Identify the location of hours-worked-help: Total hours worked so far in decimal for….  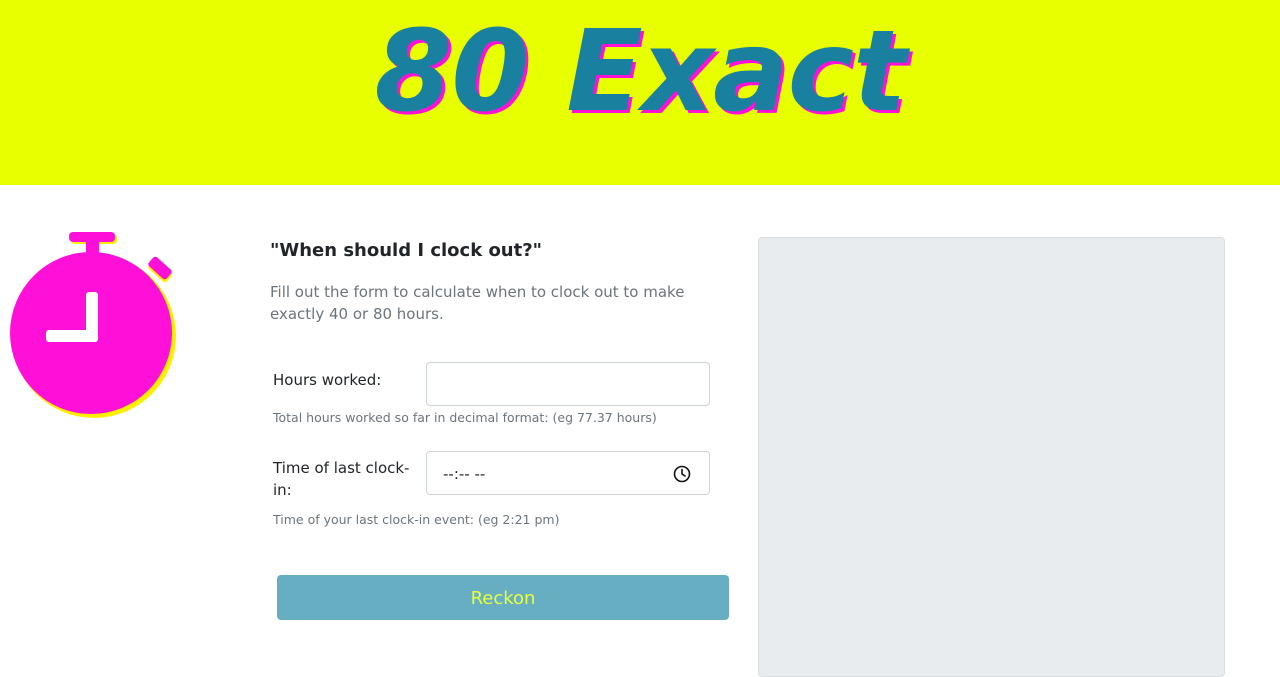
(465, 417).